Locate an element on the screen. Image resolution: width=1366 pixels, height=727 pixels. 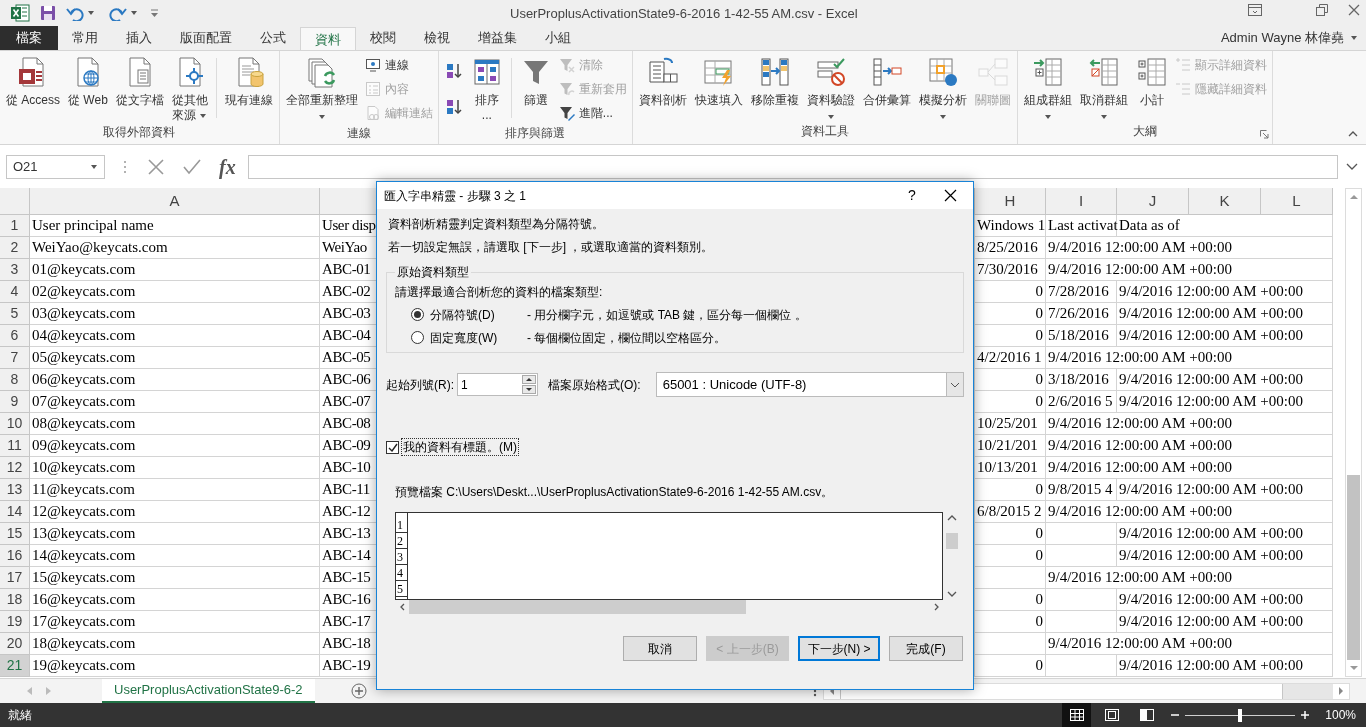
row-header: 13 is located at coordinates (15, 490).